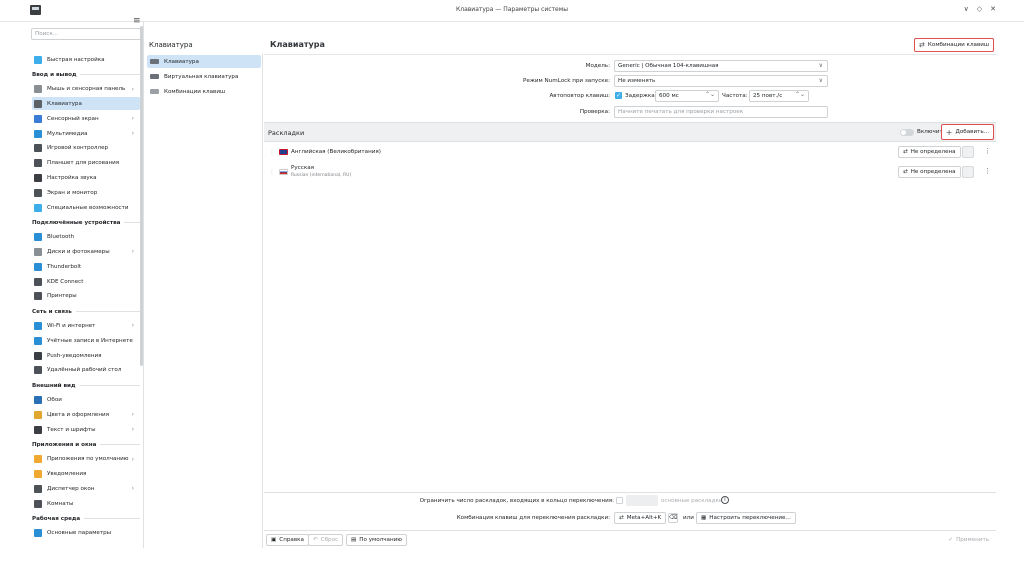 The height and width of the screenshot is (582, 1024). Describe the element at coordinates (72, 192) in the screenshot. I see `sidebar-item-label: Экран и монитор` at that location.